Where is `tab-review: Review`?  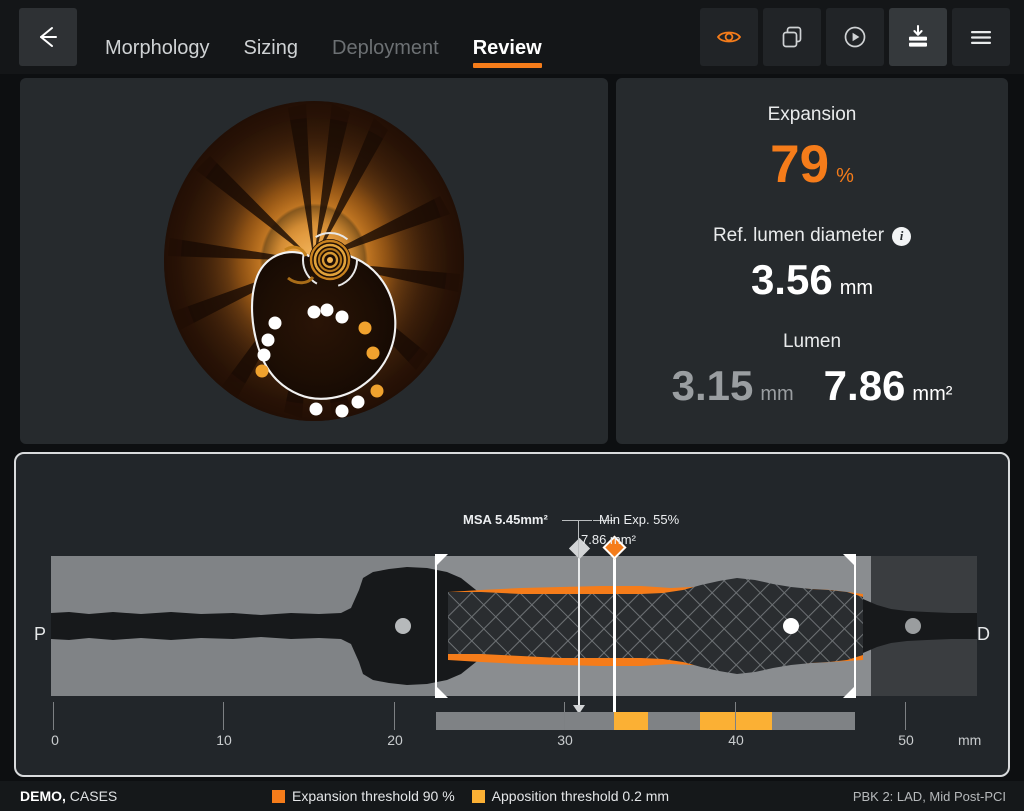
tab-review: Review is located at coordinates (507, 41).